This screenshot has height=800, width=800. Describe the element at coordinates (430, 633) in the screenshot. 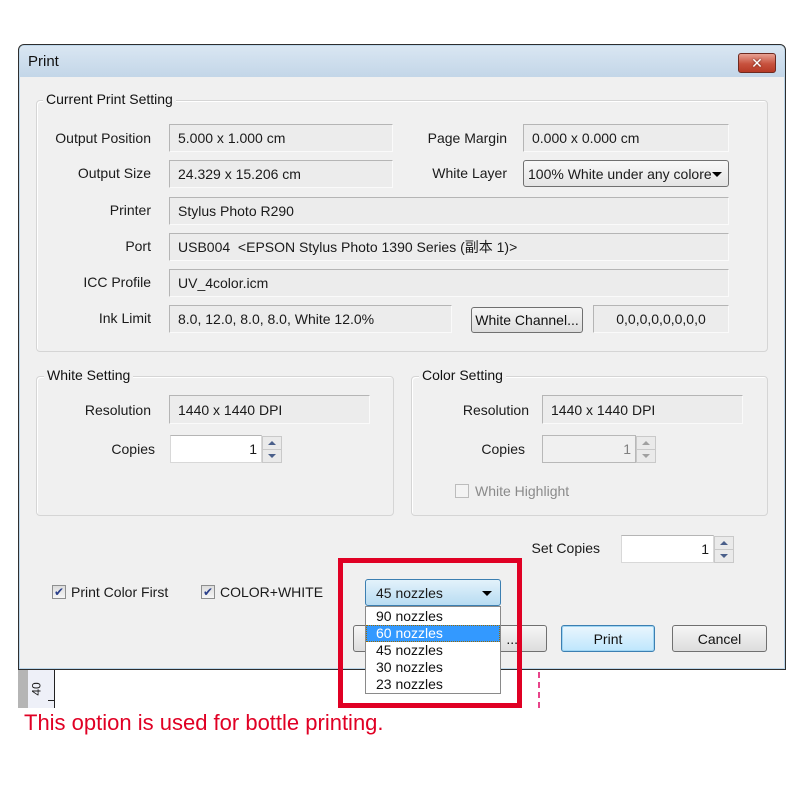

I see `highlight-box` at that location.